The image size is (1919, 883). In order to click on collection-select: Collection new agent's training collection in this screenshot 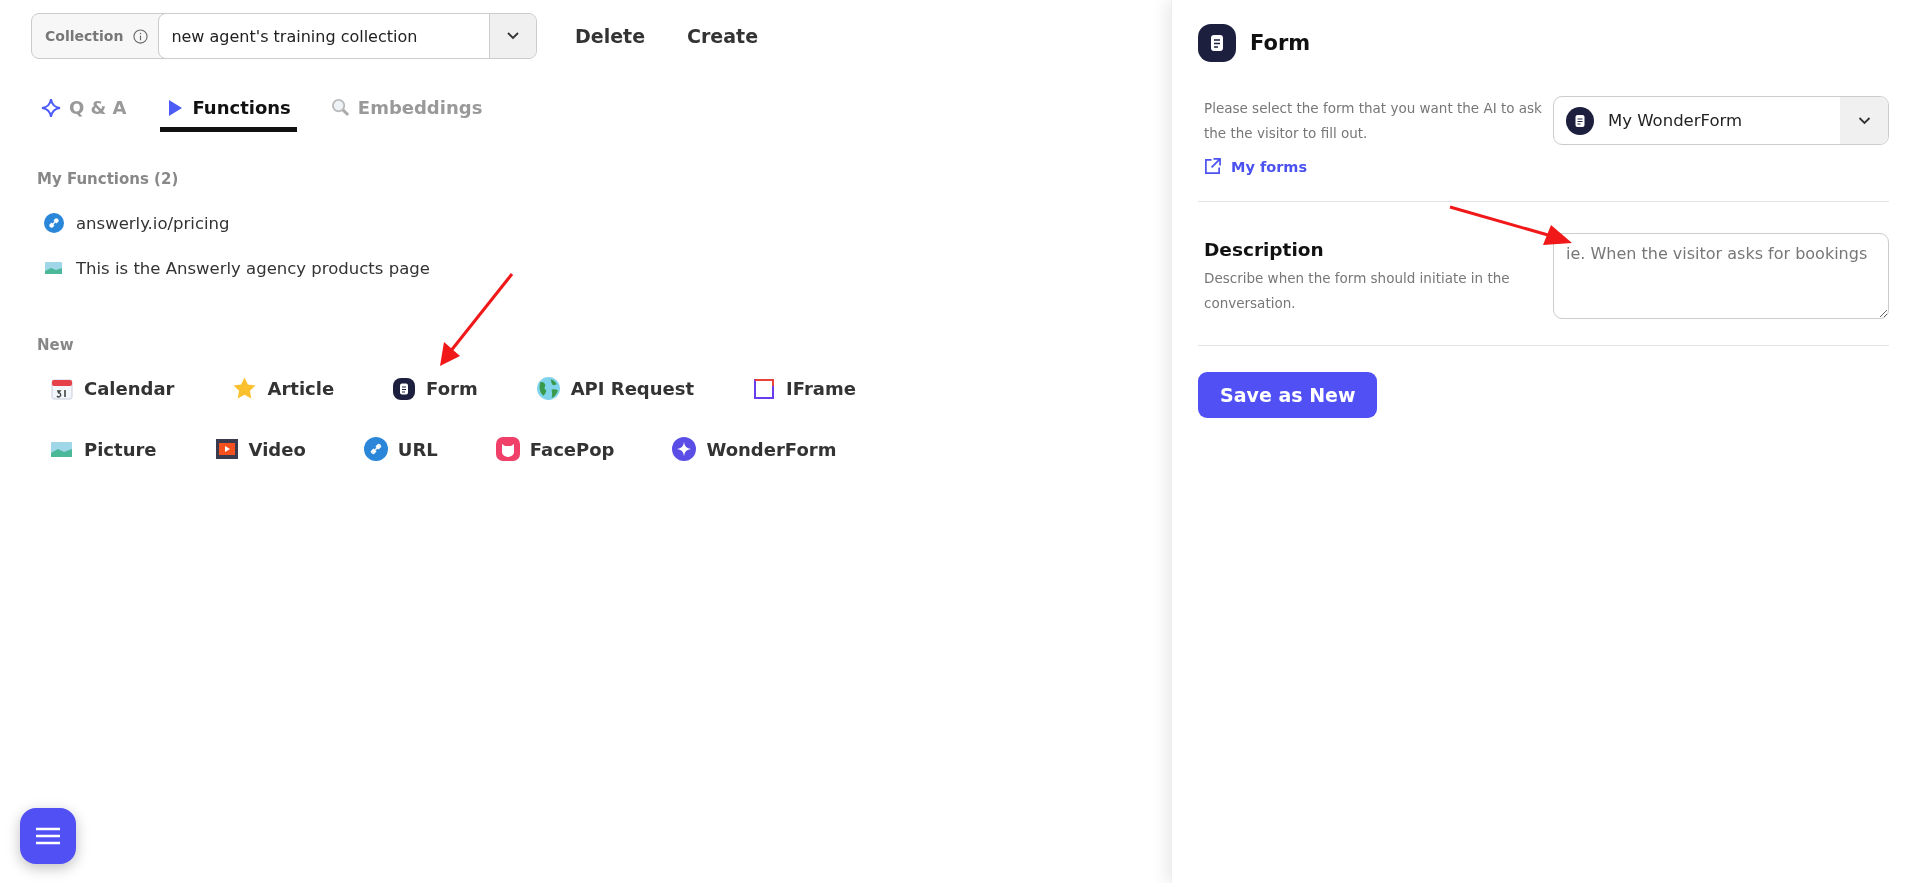, I will do `click(284, 36)`.